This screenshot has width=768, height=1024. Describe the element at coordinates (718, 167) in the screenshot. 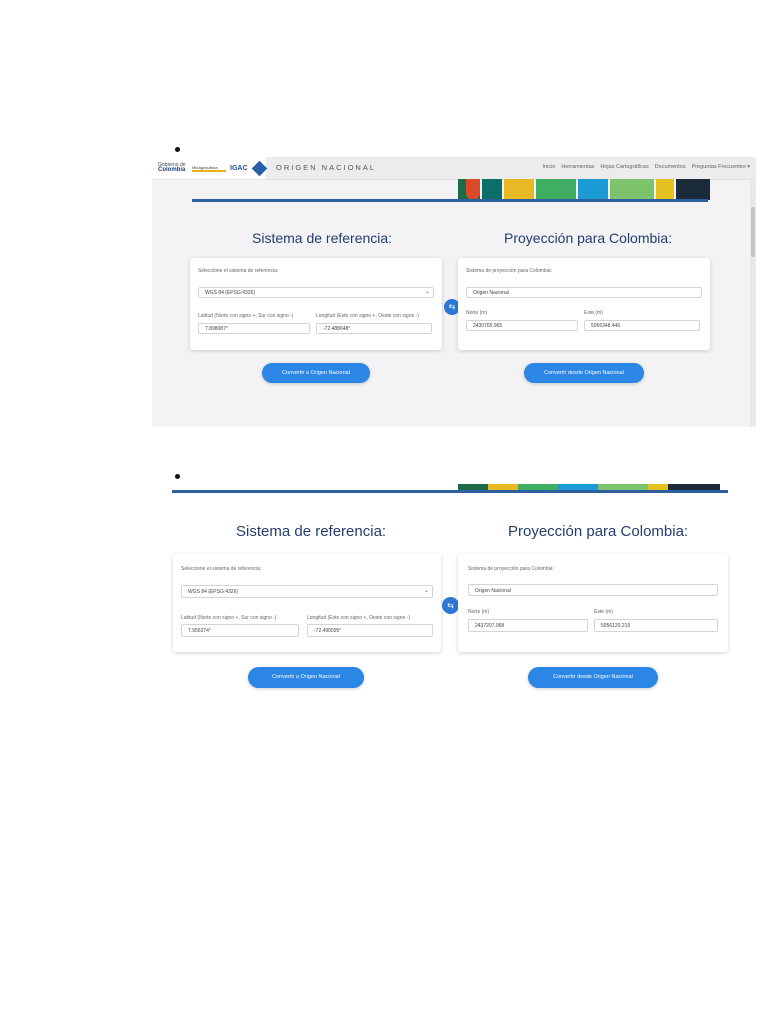

I see `nav-item-preguntas-label: Preguntas Frecuentes` at that location.